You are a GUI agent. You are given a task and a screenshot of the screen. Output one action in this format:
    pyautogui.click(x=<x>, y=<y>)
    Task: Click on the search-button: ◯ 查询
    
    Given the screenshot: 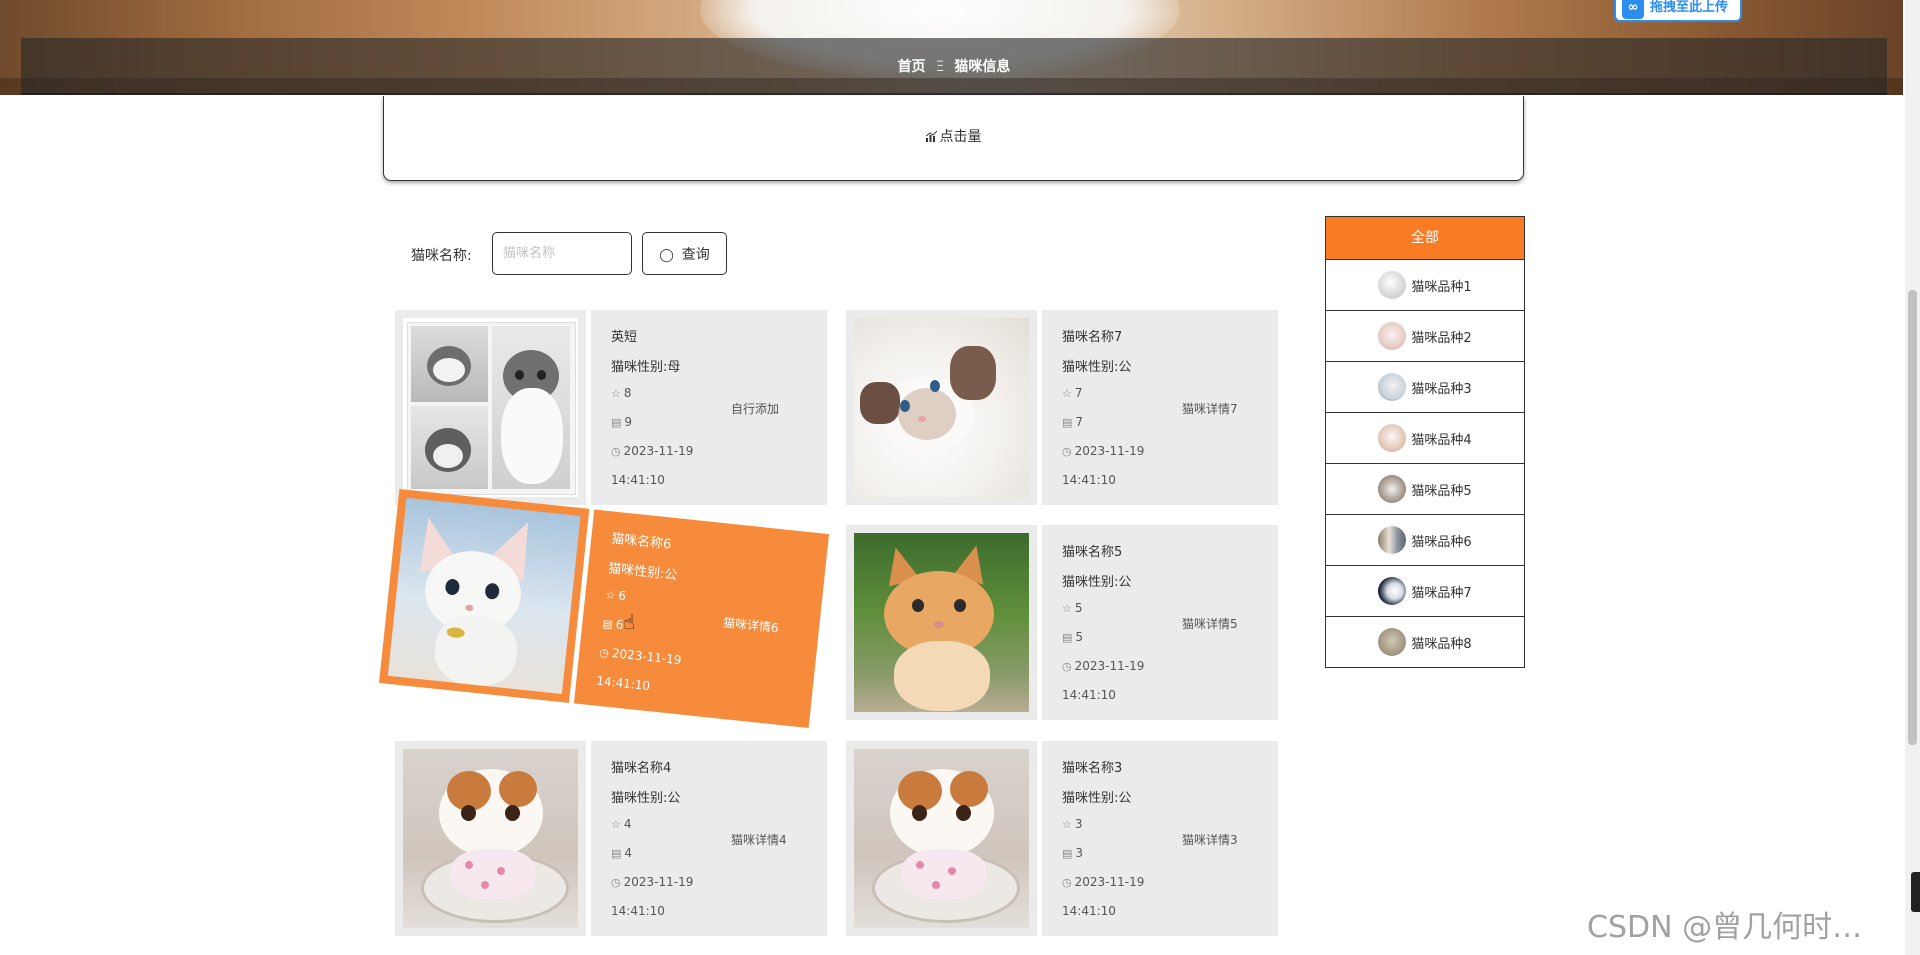 What is the action you would take?
    pyautogui.click(x=684, y=253)
    